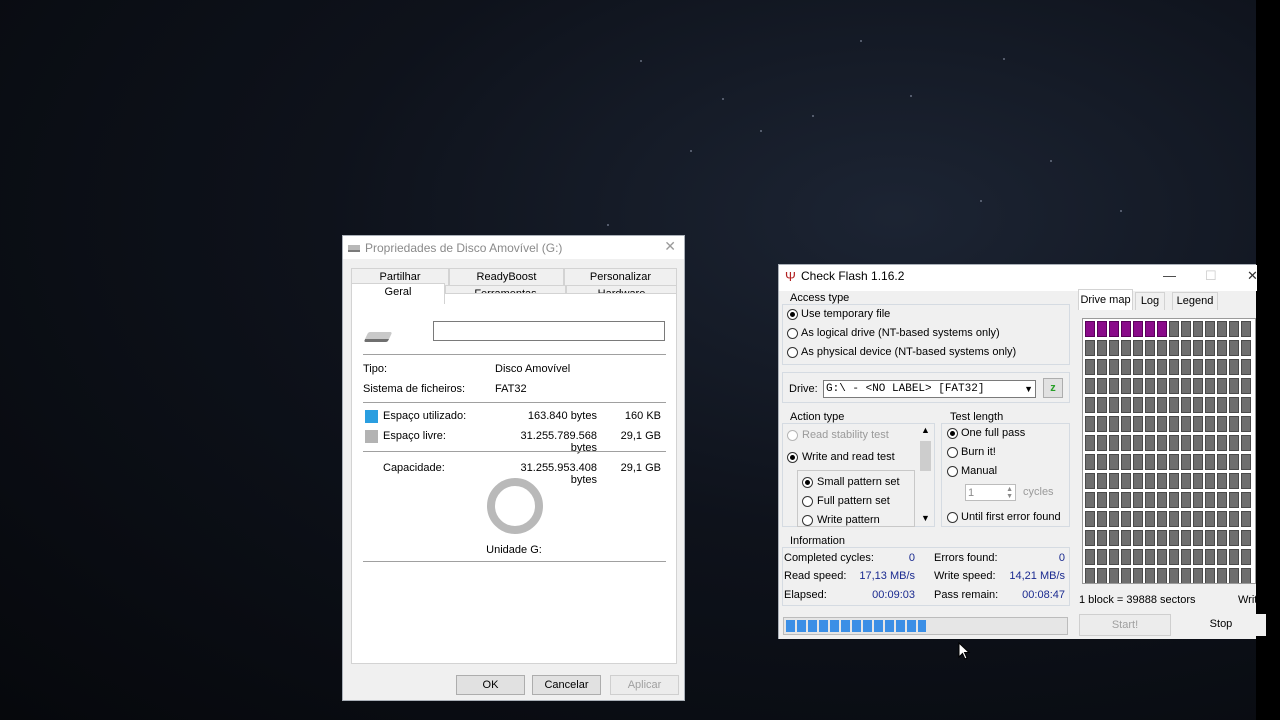  What do you see at coordinates (792, 457) in the screenshot?
I see `write-read-radio` at bounding box center [792, 457].